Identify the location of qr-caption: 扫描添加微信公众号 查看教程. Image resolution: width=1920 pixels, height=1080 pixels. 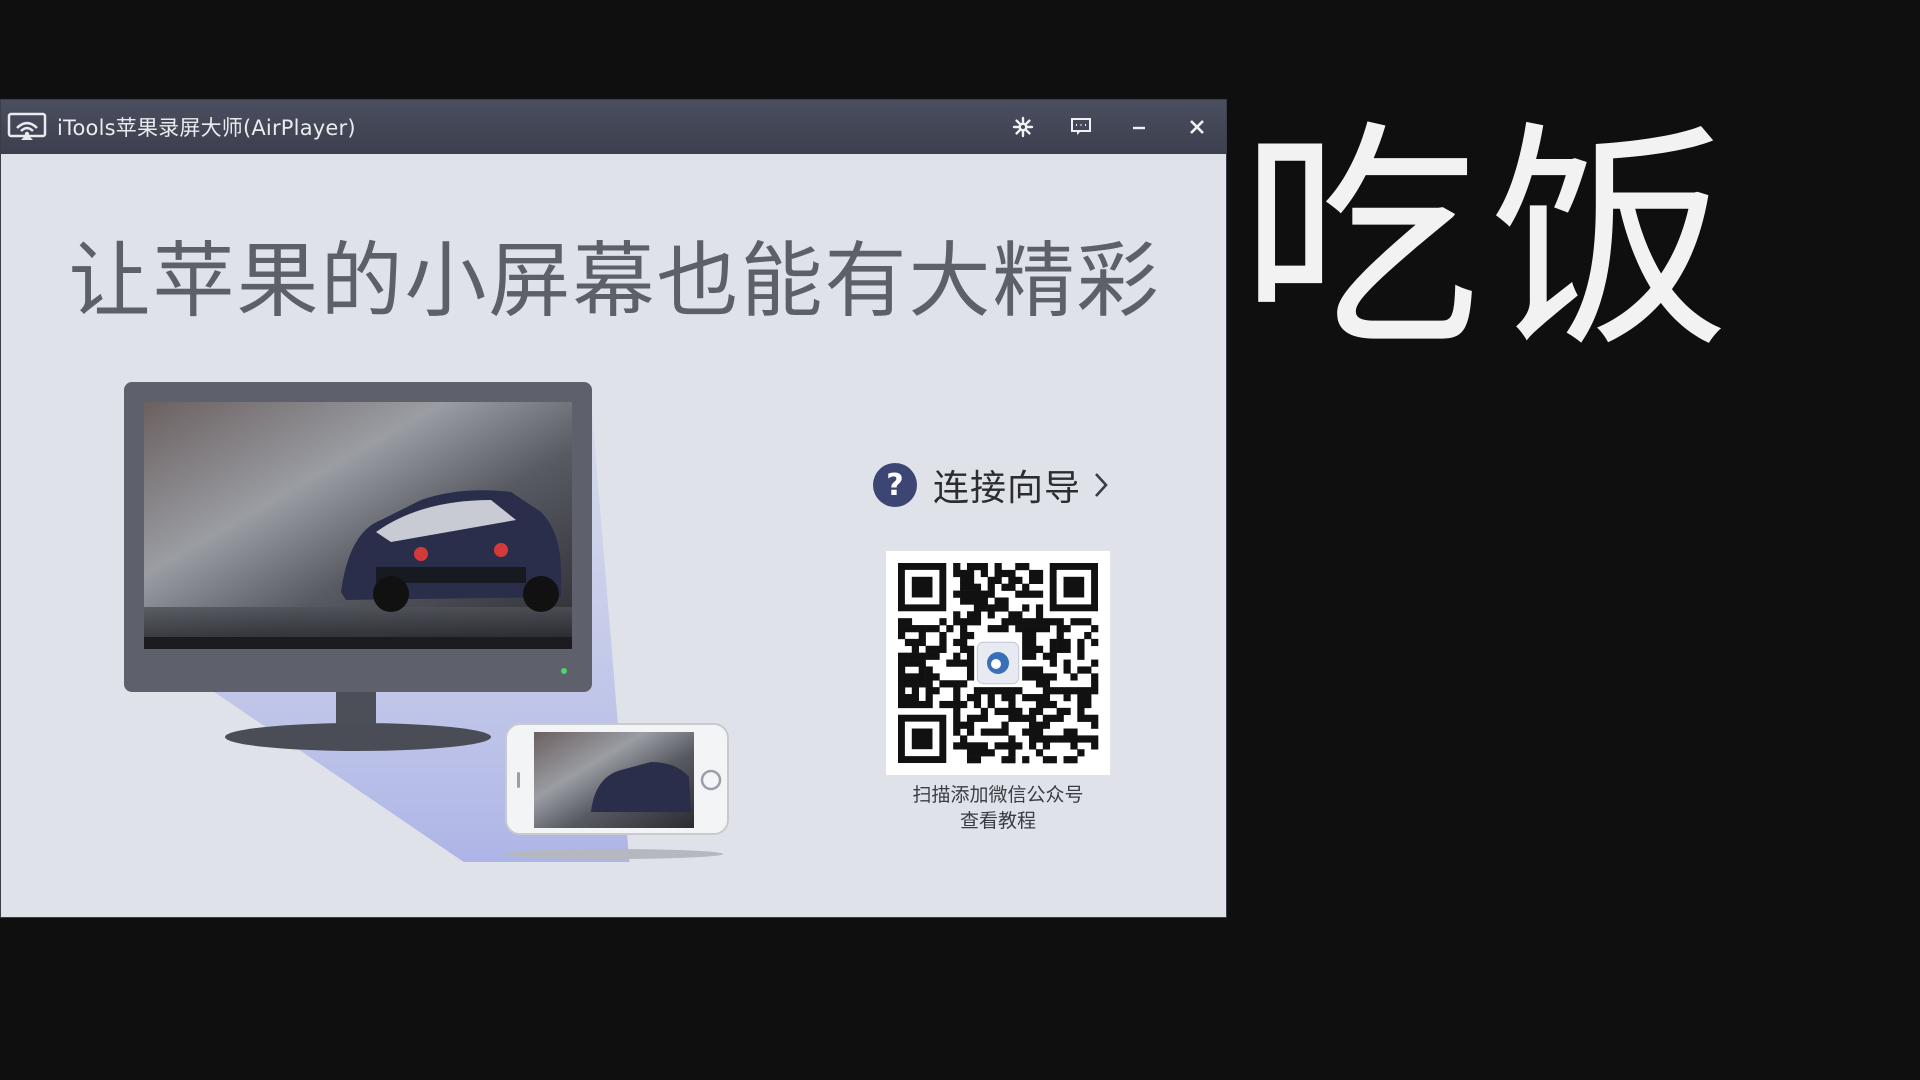
(998, 808).